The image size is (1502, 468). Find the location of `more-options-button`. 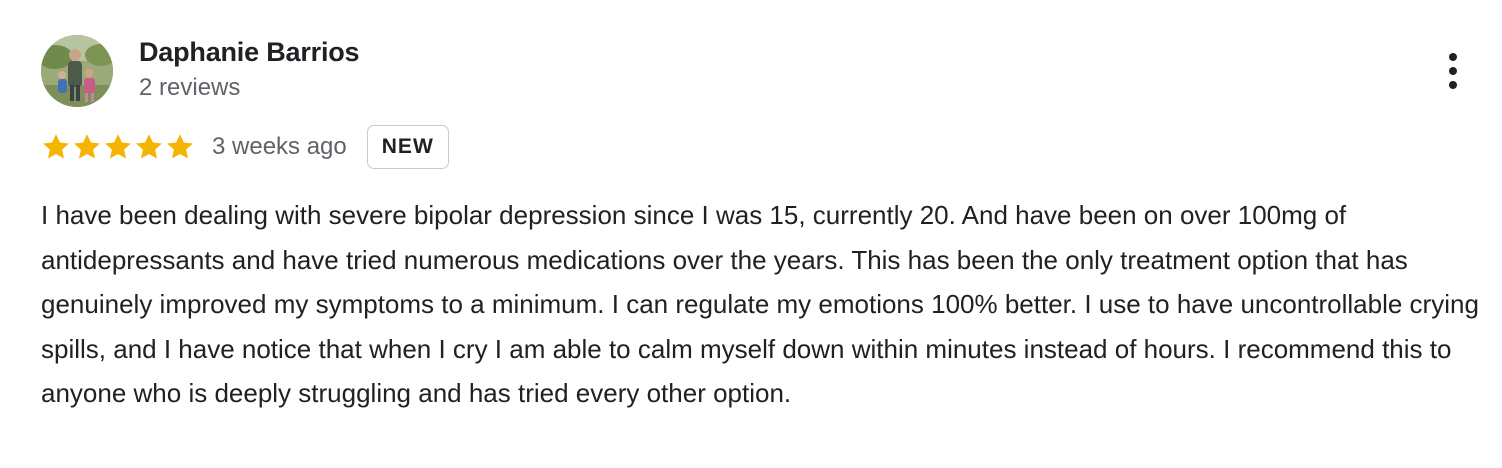

more-options-button is located at coordinates (1453, 71).